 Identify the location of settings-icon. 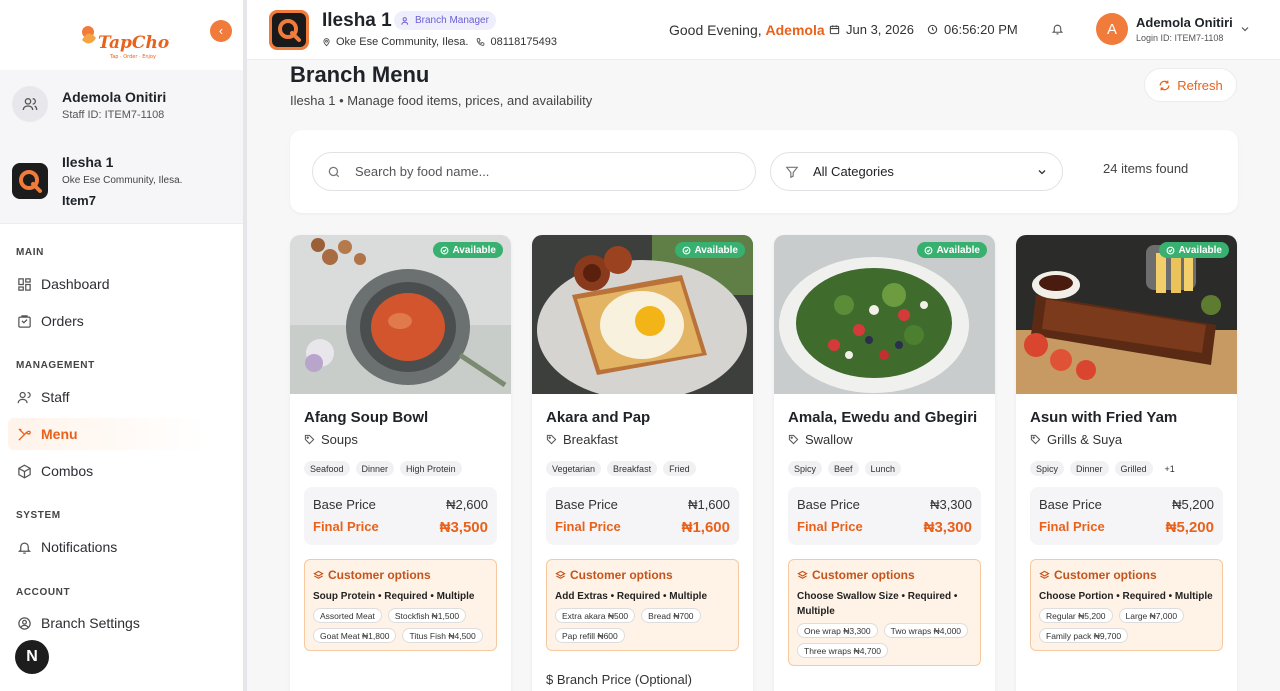
(24, 623).